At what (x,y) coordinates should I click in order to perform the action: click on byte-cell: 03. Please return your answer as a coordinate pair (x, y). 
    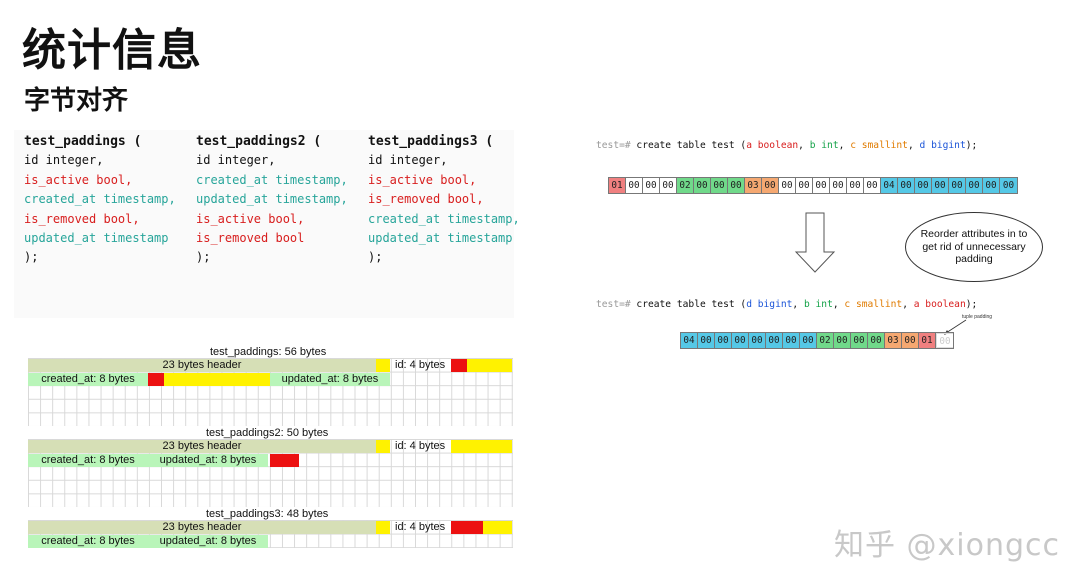
    Looking at the image, I should click on (893, 340).